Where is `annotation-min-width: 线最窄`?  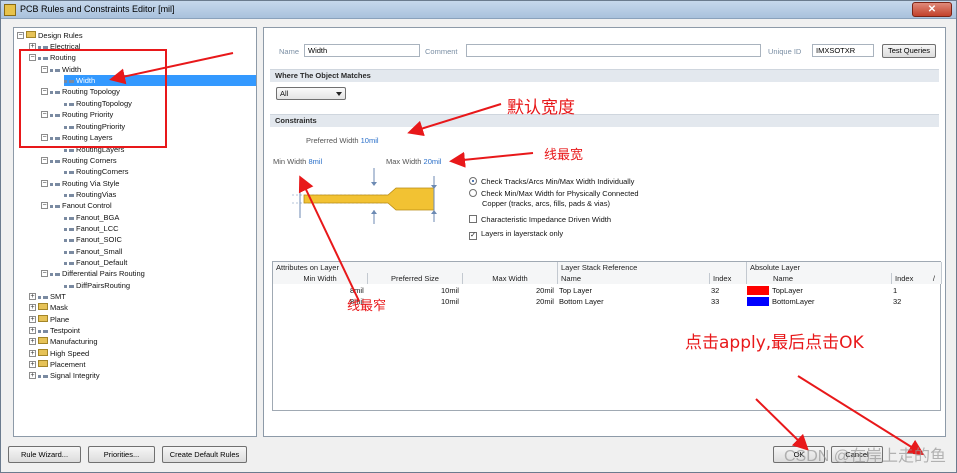
annotation-min-width: 线最窄 is located at coordinates (367, 306).